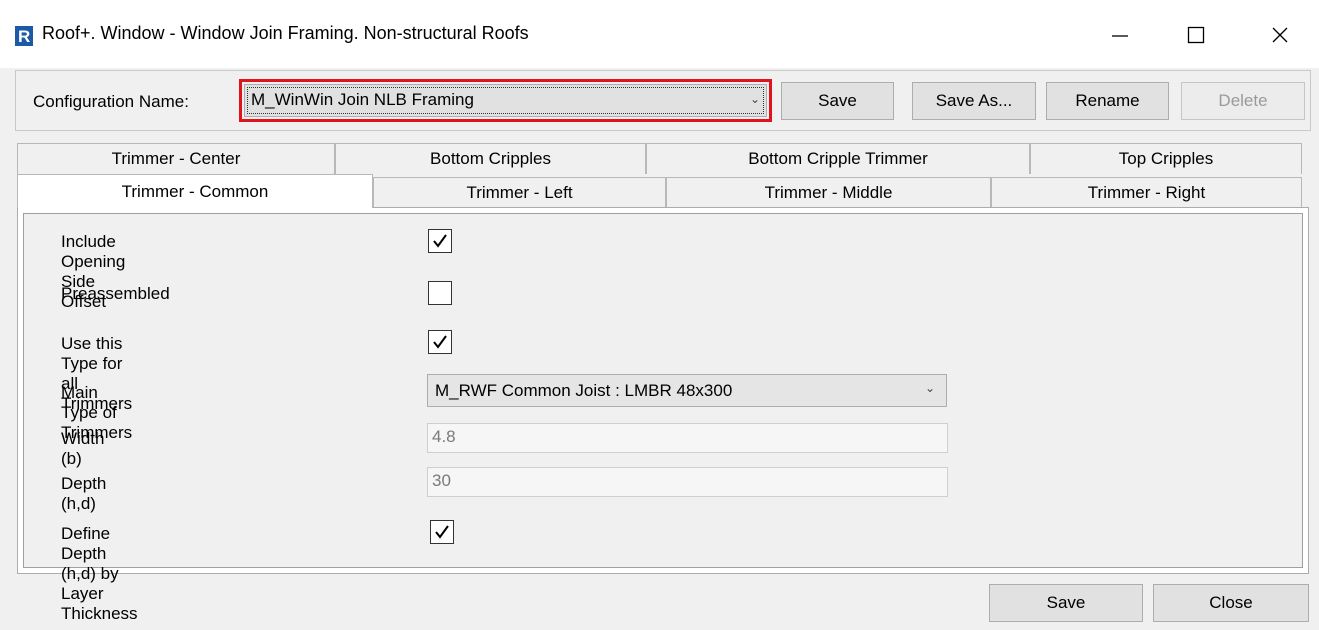  Describe the element at coordinates (519, 192) in the screenshot. I see `tab-trimmer-left: Trimmer - Left` at that location.